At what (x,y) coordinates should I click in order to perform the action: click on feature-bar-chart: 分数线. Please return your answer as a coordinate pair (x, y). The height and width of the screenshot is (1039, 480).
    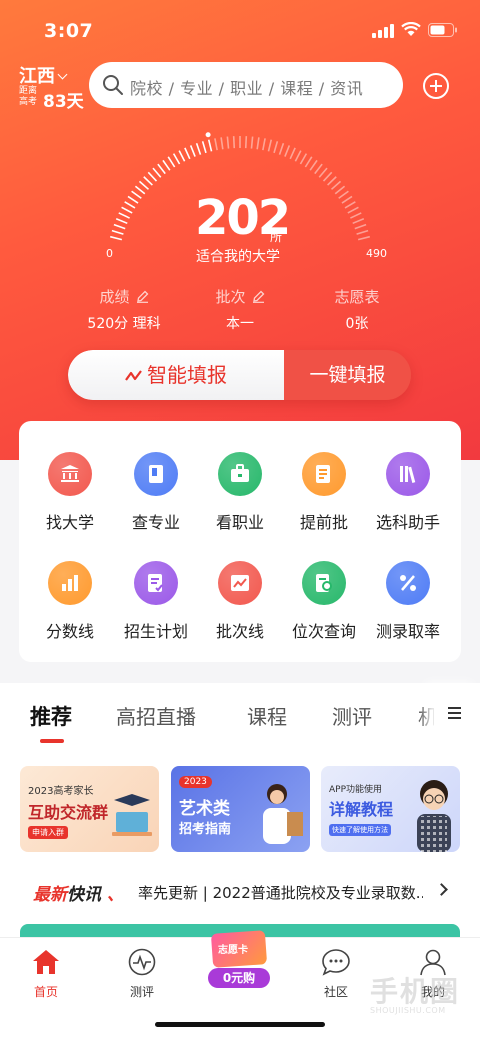
    Looking at the image, I should click on (70, 601).